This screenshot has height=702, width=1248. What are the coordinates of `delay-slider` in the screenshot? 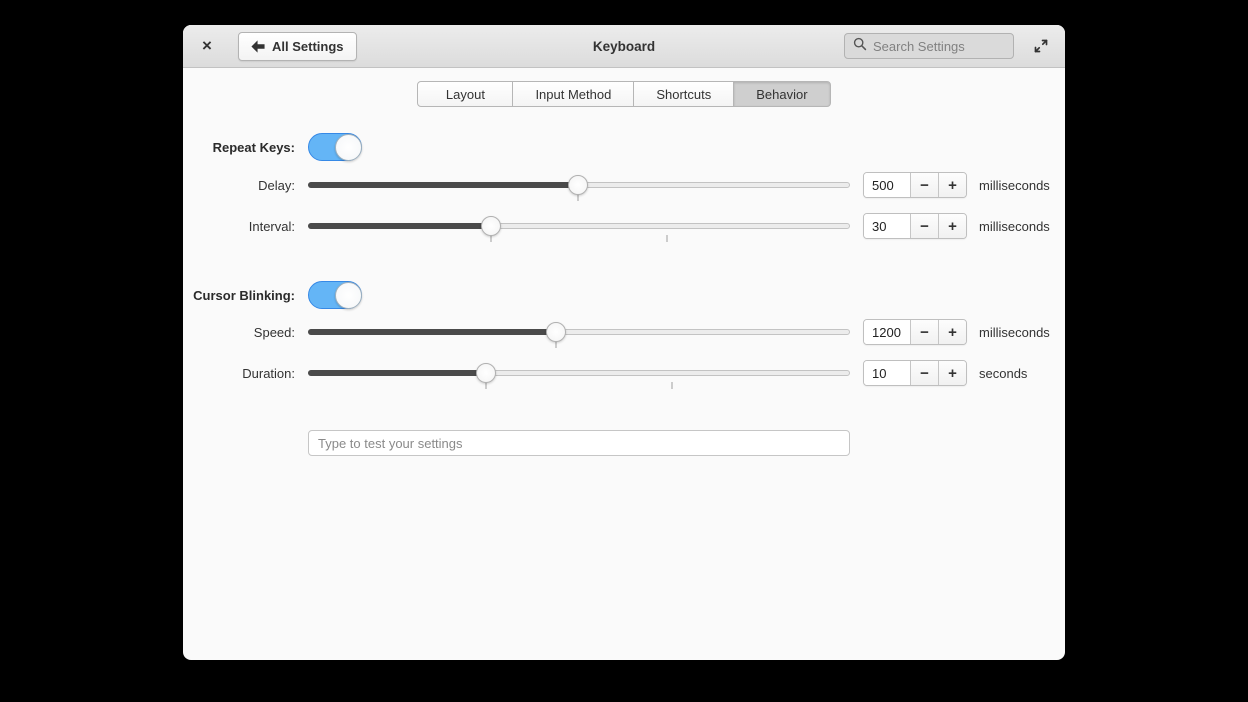 It's located at (579, 185).